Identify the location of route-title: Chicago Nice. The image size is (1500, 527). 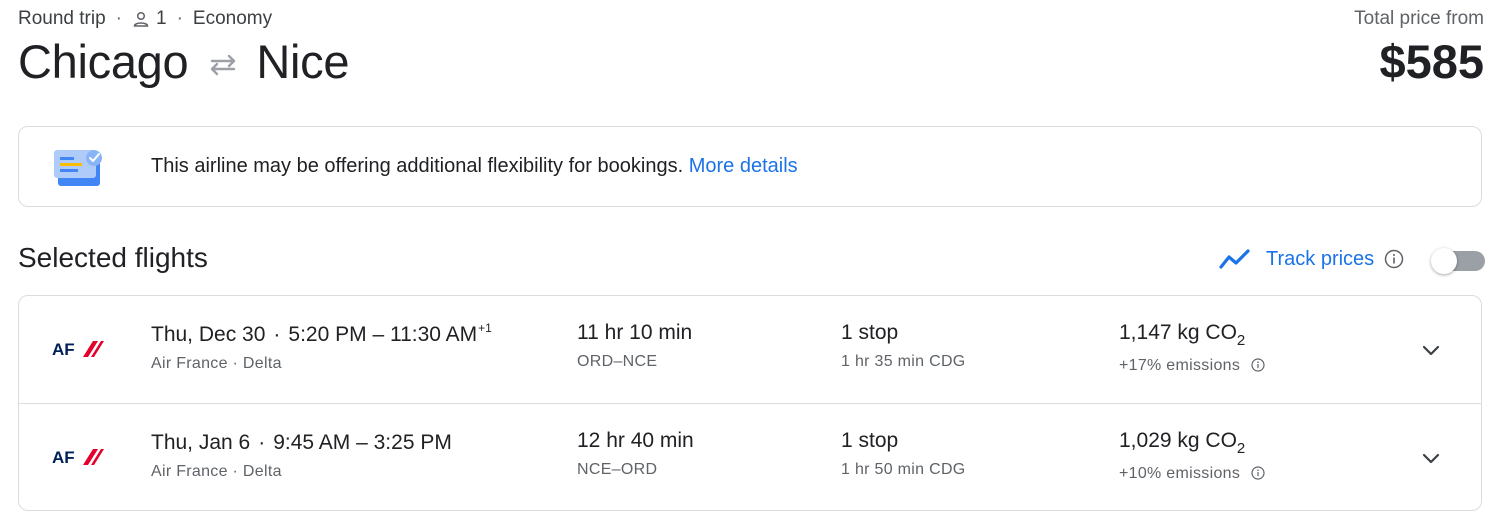
(183, 61).